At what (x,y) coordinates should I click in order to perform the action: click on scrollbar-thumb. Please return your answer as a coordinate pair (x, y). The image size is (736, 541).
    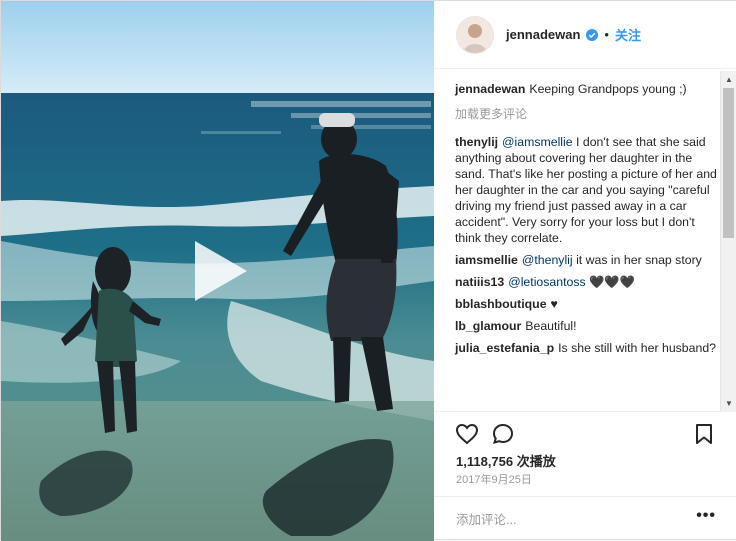
    Looking at the image, I should click on (728, 163).